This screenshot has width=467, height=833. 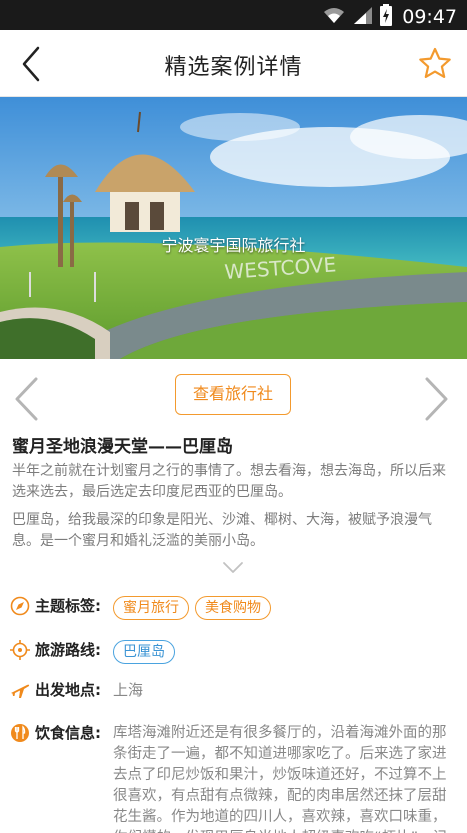 I want to click on wifi-icon, so click(x=334, y=17).